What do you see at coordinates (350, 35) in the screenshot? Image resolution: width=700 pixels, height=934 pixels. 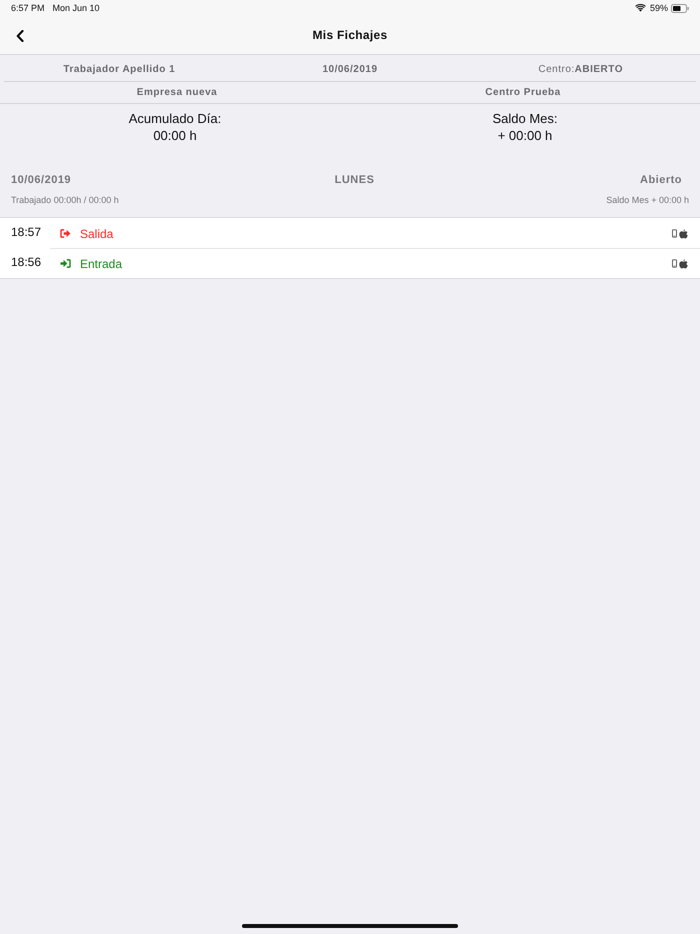 I see `page-title: Mis Fichajes` at bounding box center [350, 35].